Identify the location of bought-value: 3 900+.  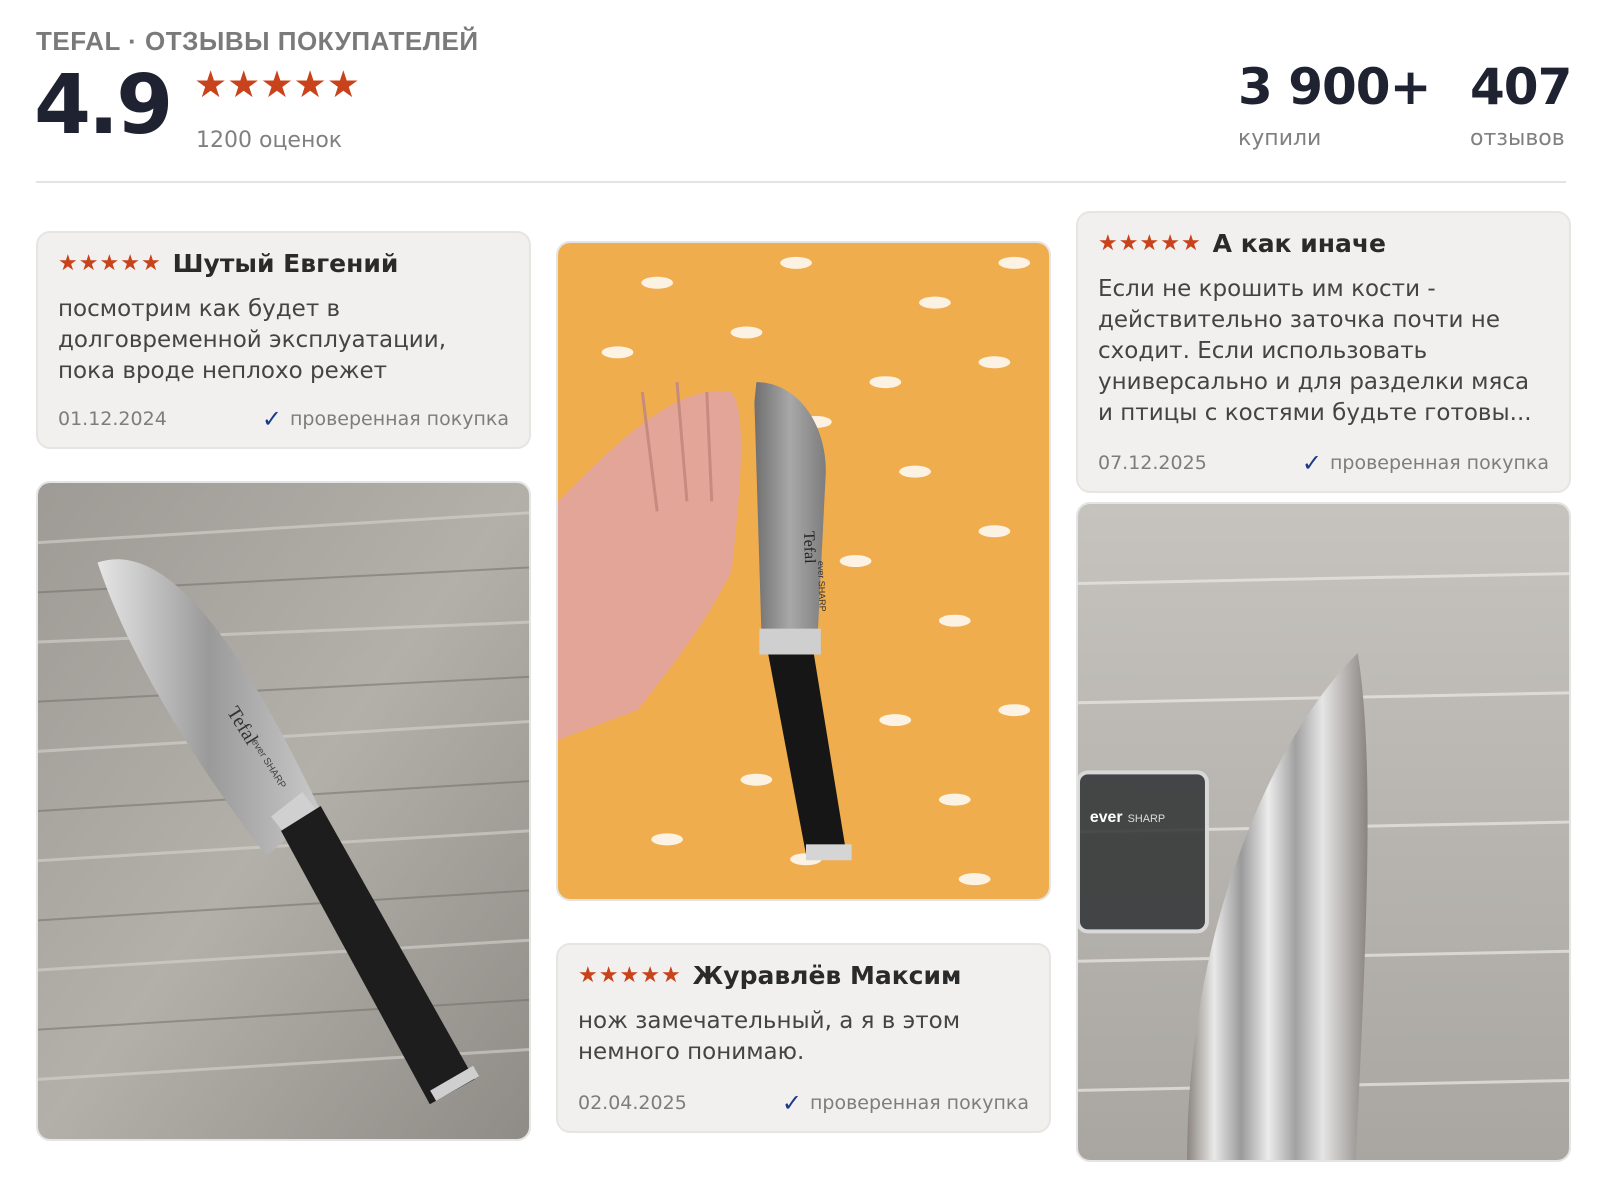
(1334, 87).